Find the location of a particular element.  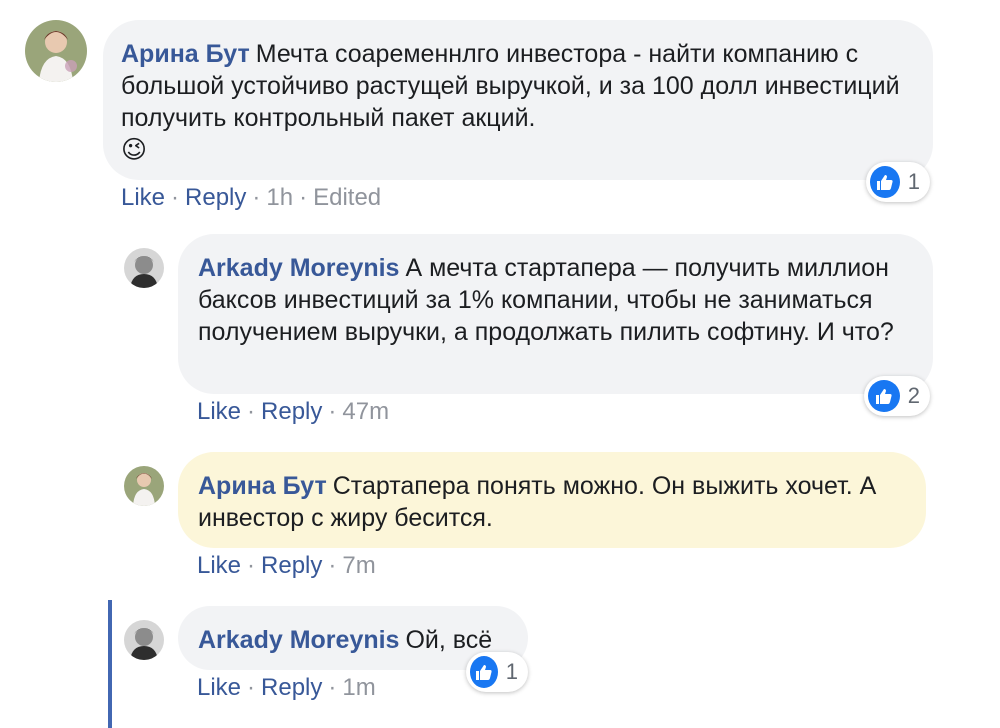

comment-actions: Like · Reply · 7m is located at coordinates (286, 565).